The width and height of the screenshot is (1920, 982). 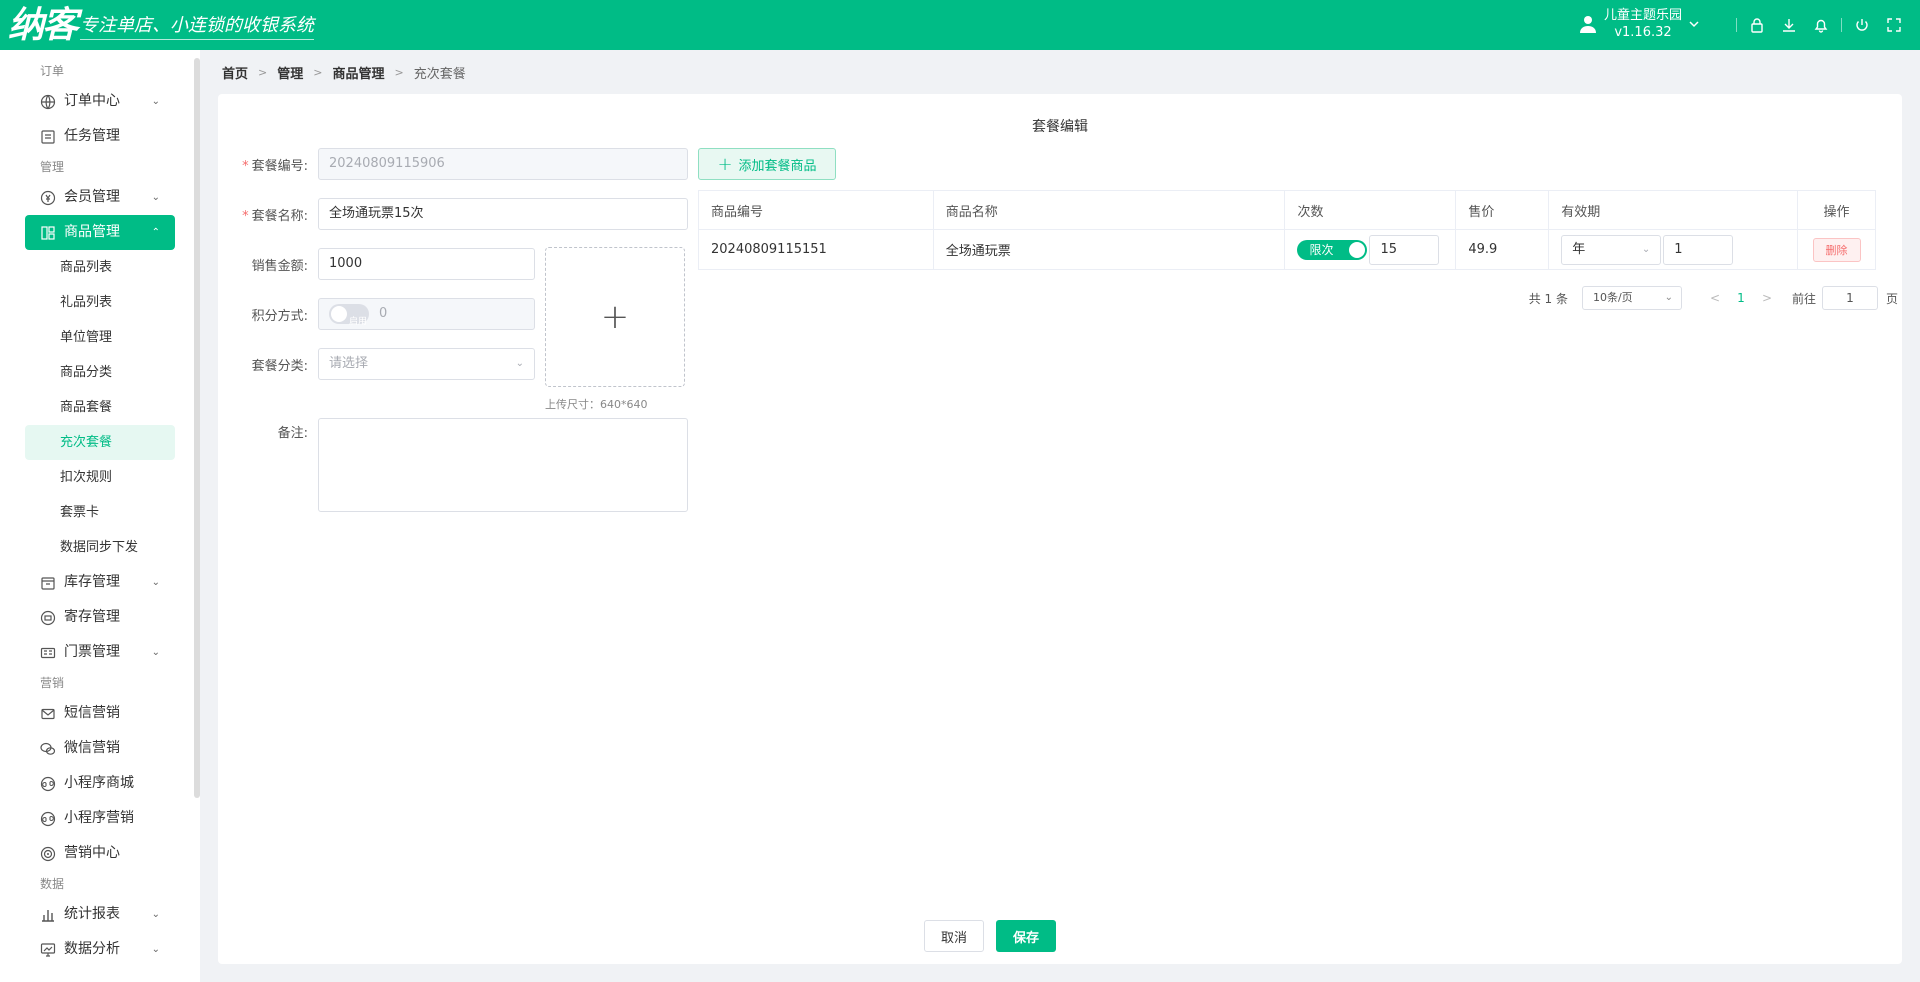 I want to click on cell-price: 49.9, so click(x=1503, y=250).